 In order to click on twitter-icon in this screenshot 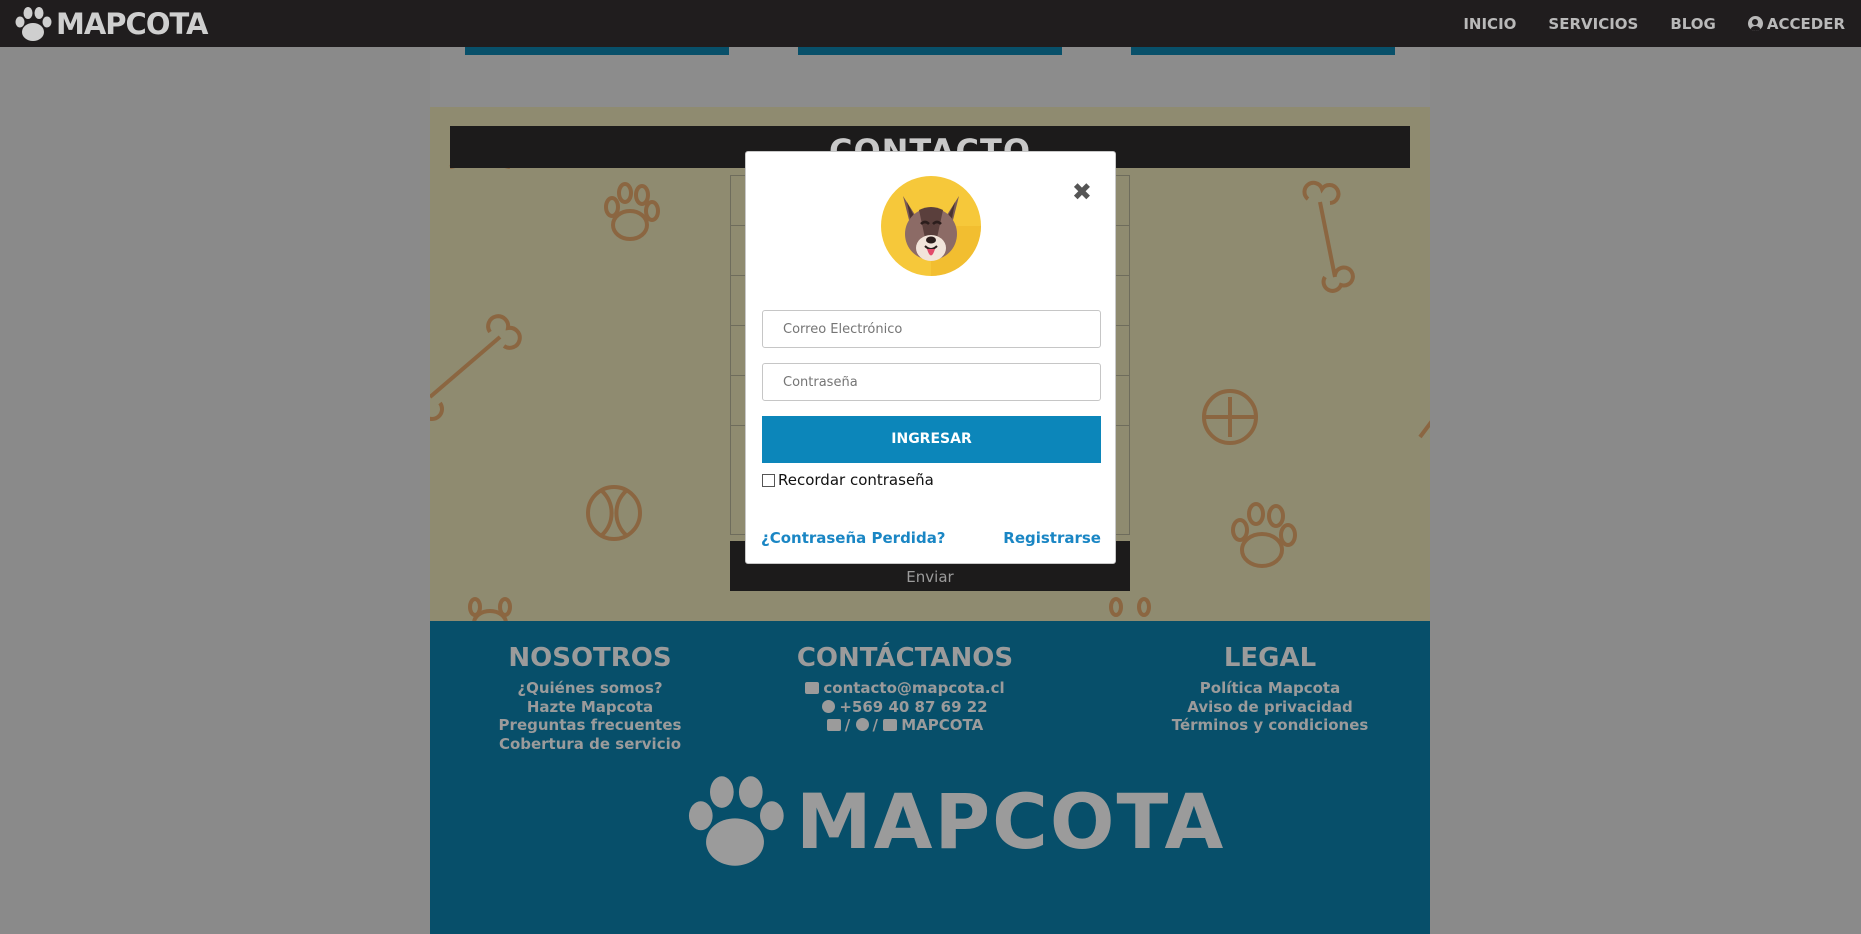, I will do `click(833, 725)`.